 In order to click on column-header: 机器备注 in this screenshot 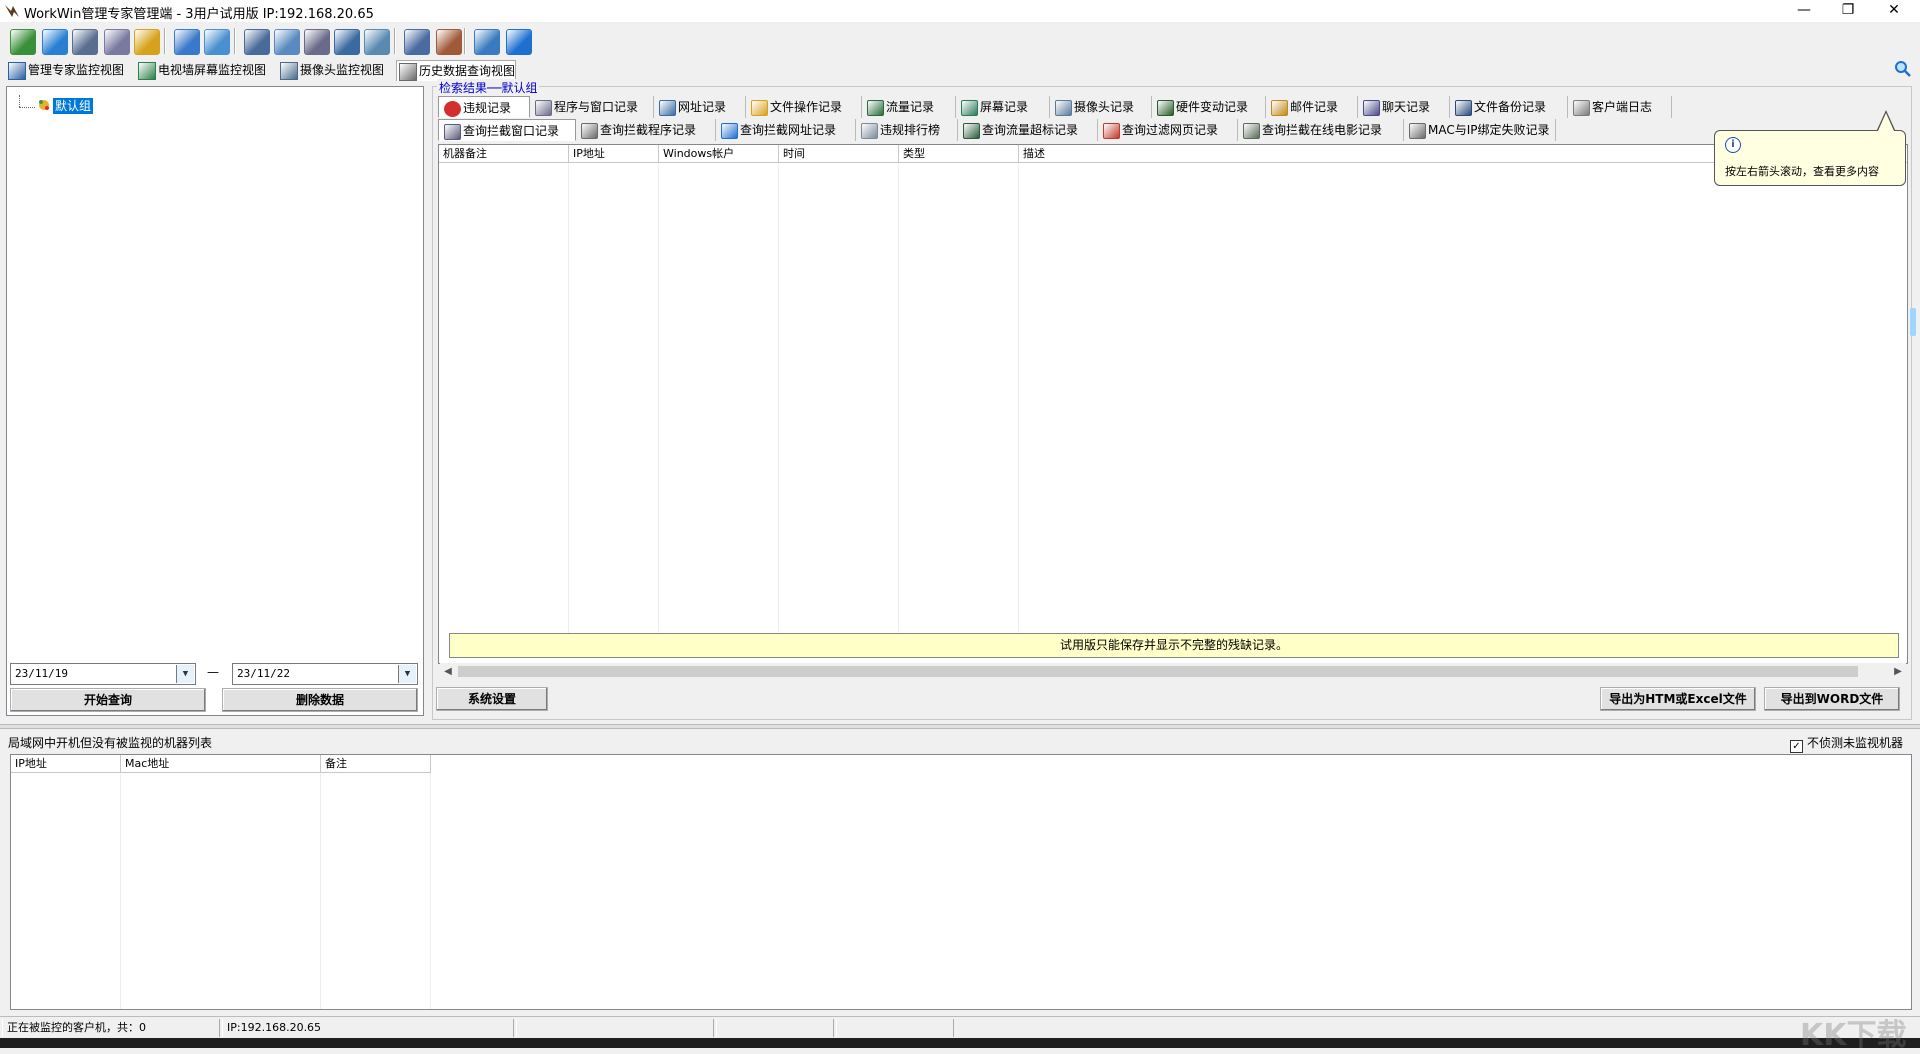, I will do `click(504, 154)`.